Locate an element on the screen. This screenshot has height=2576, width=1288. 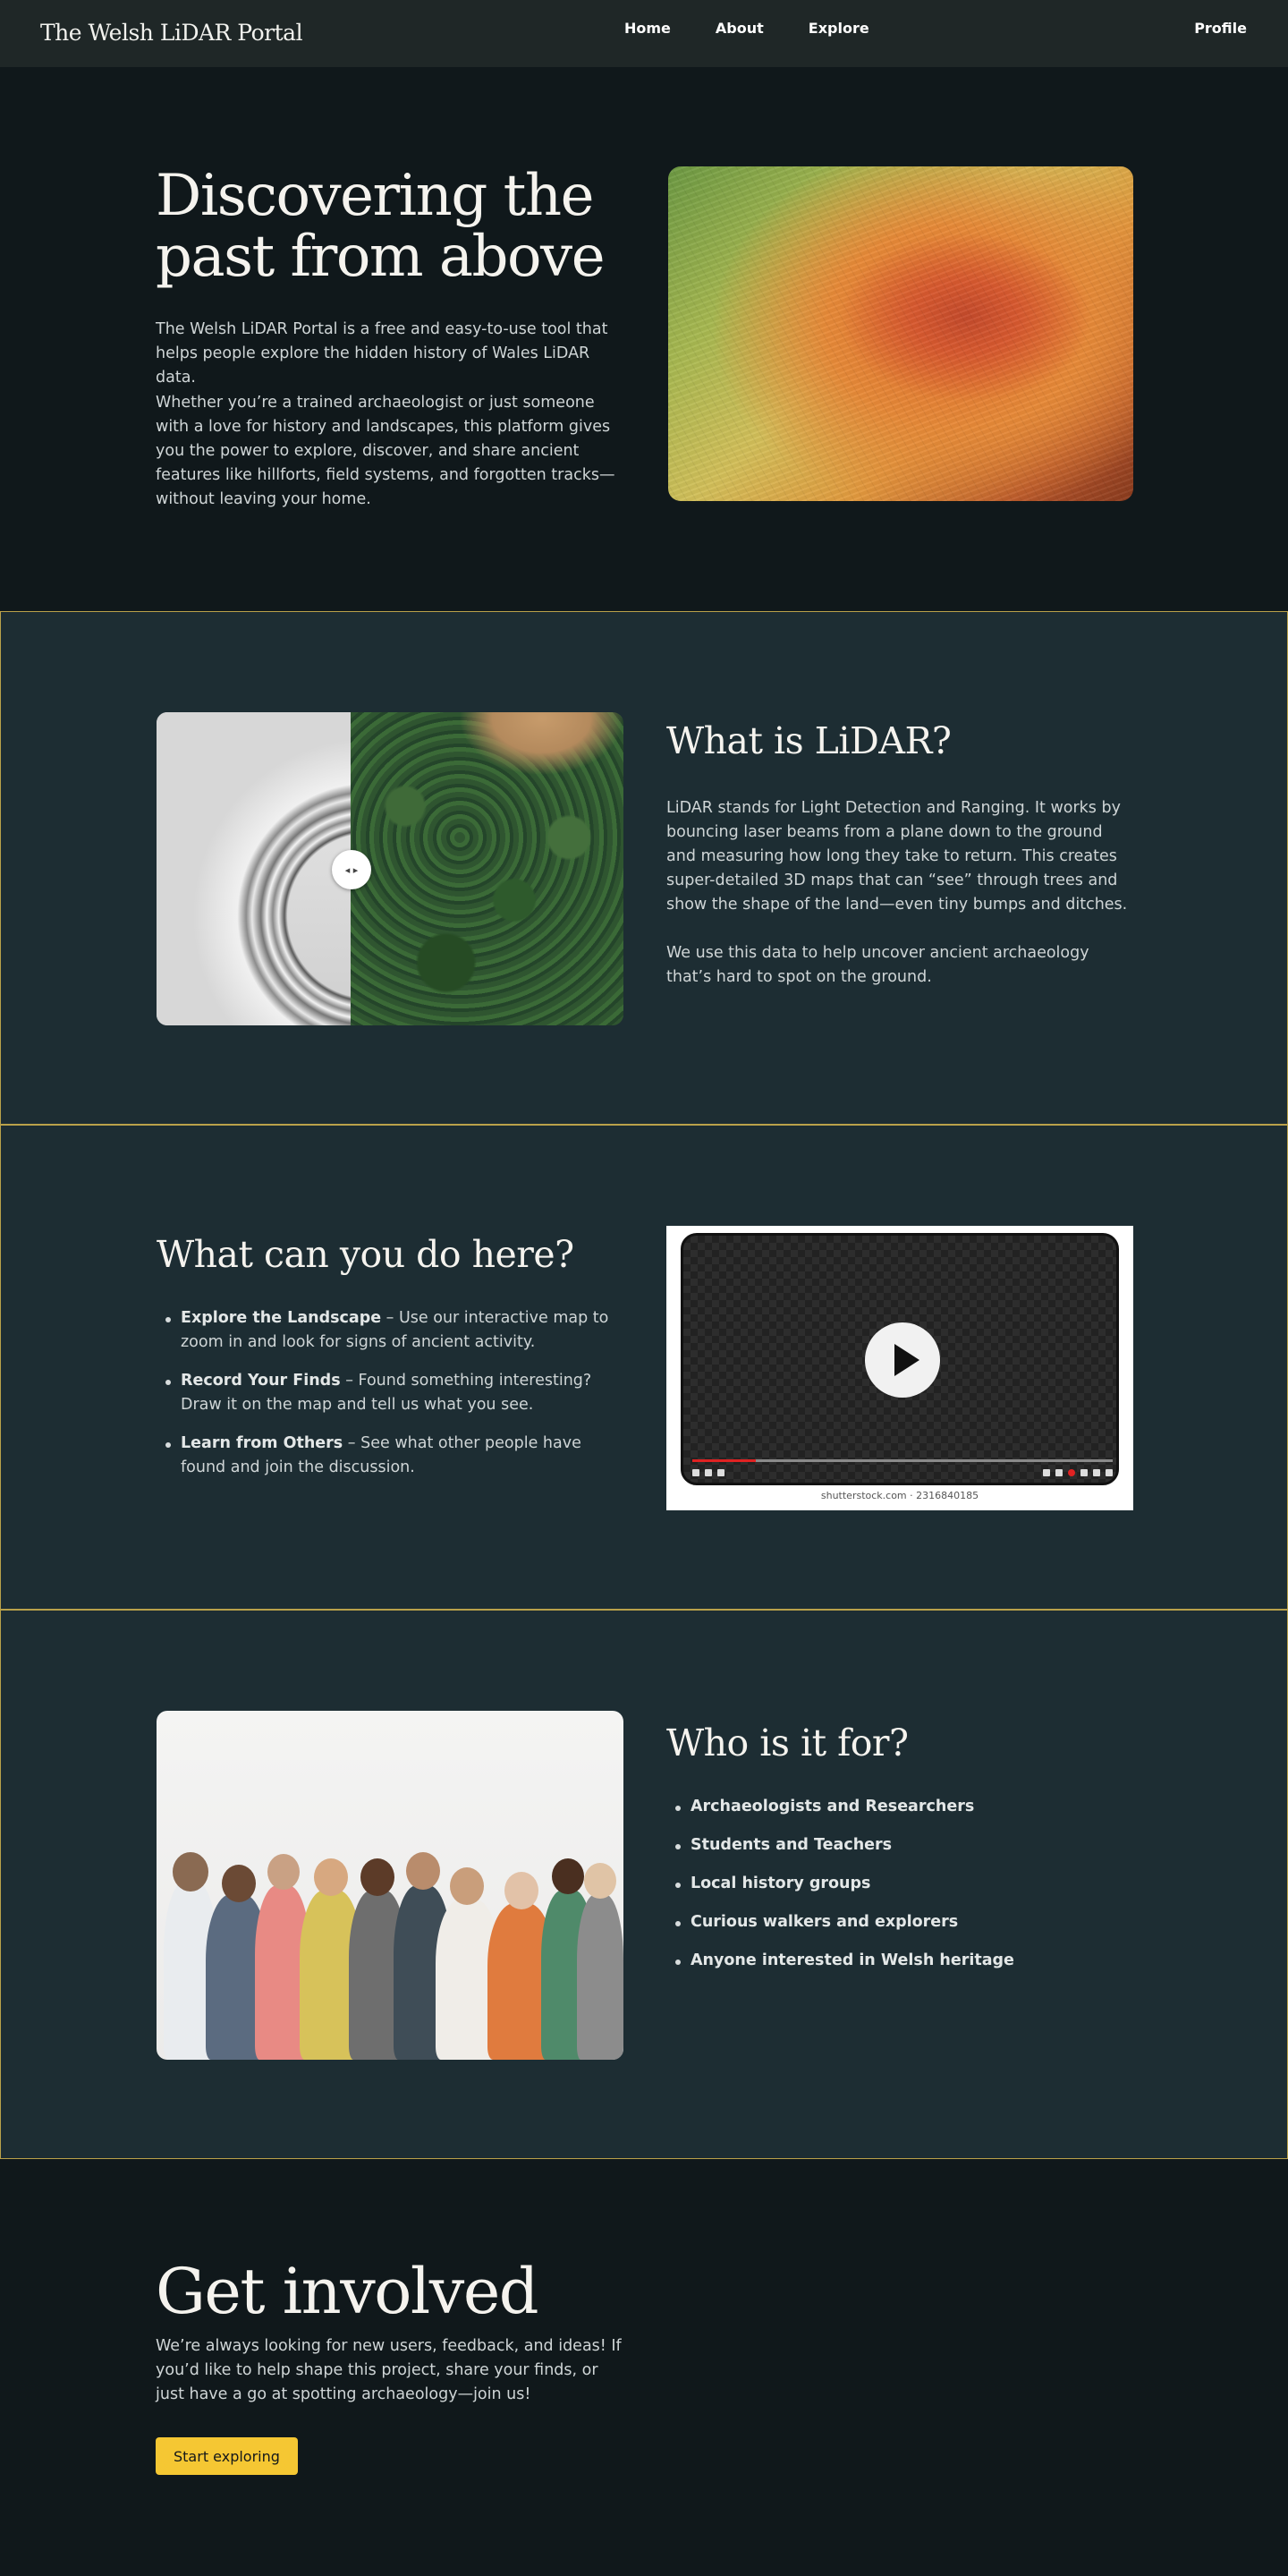
captions-icon is located at coordinates (1059, 1472).